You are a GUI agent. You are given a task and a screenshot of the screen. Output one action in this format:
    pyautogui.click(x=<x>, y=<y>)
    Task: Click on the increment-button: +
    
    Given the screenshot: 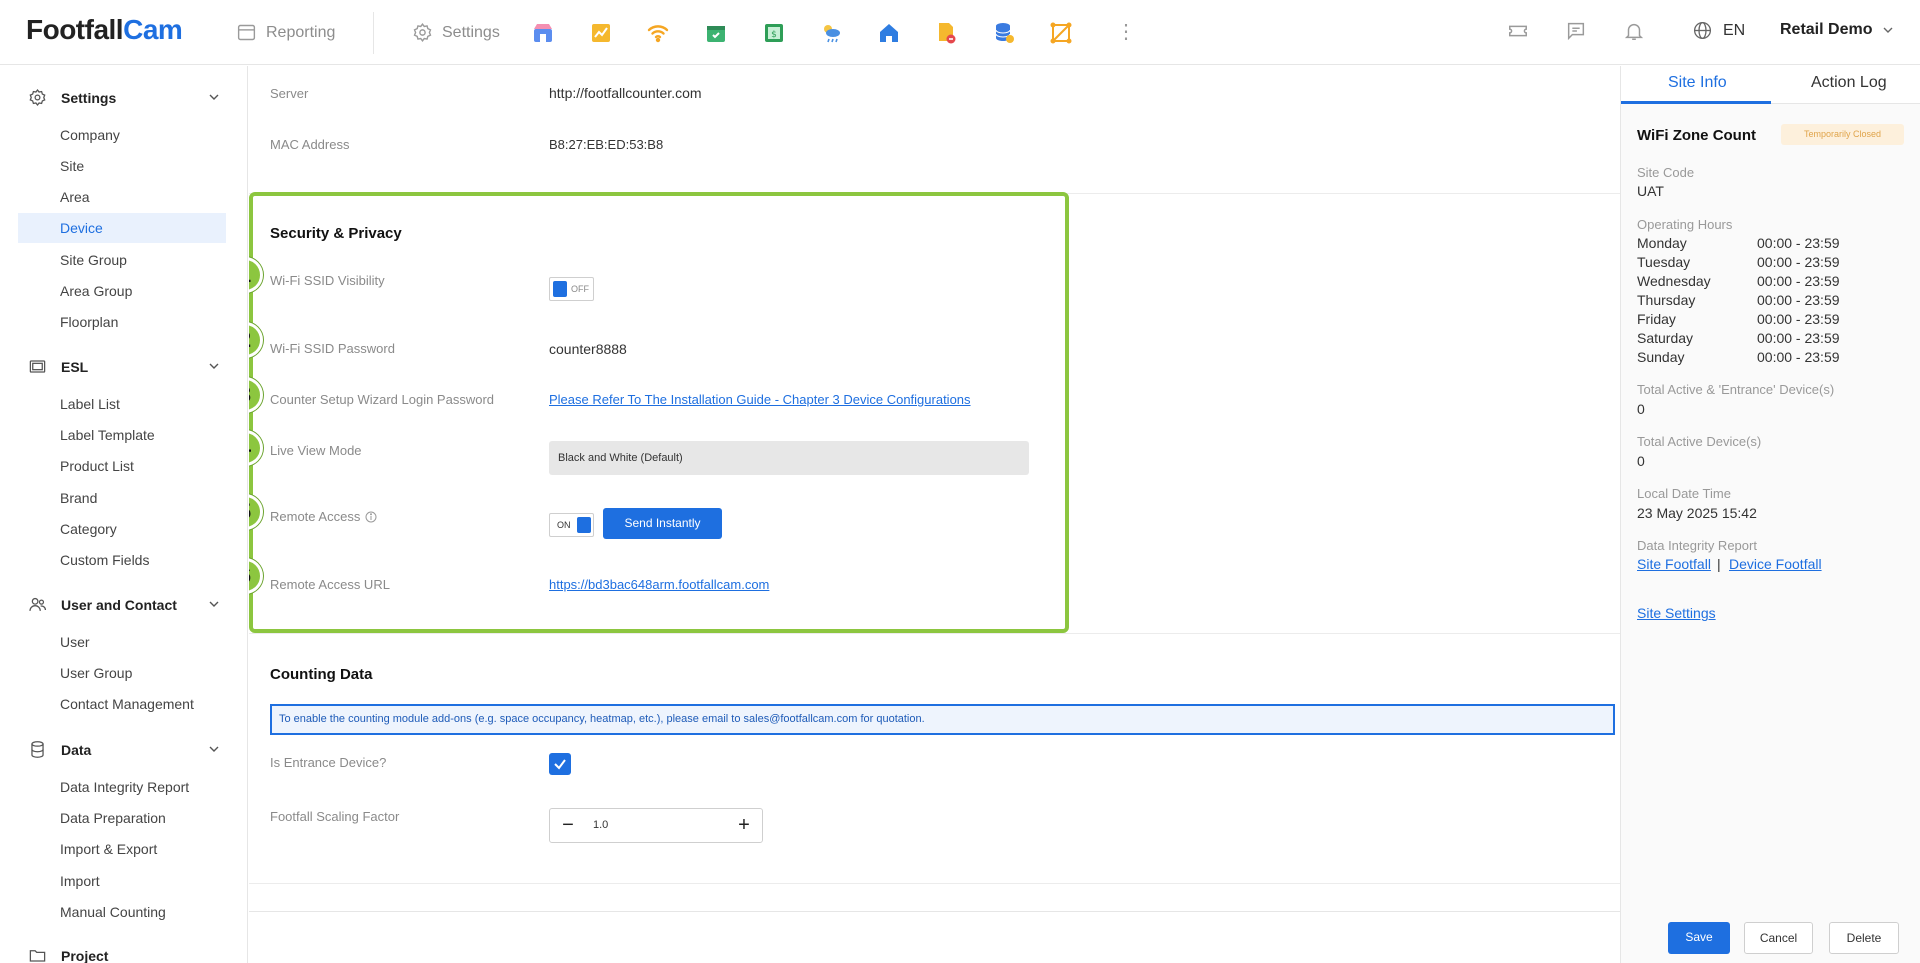 What is the action you would take?
    pyautogui.click(x=744, y=825)
    